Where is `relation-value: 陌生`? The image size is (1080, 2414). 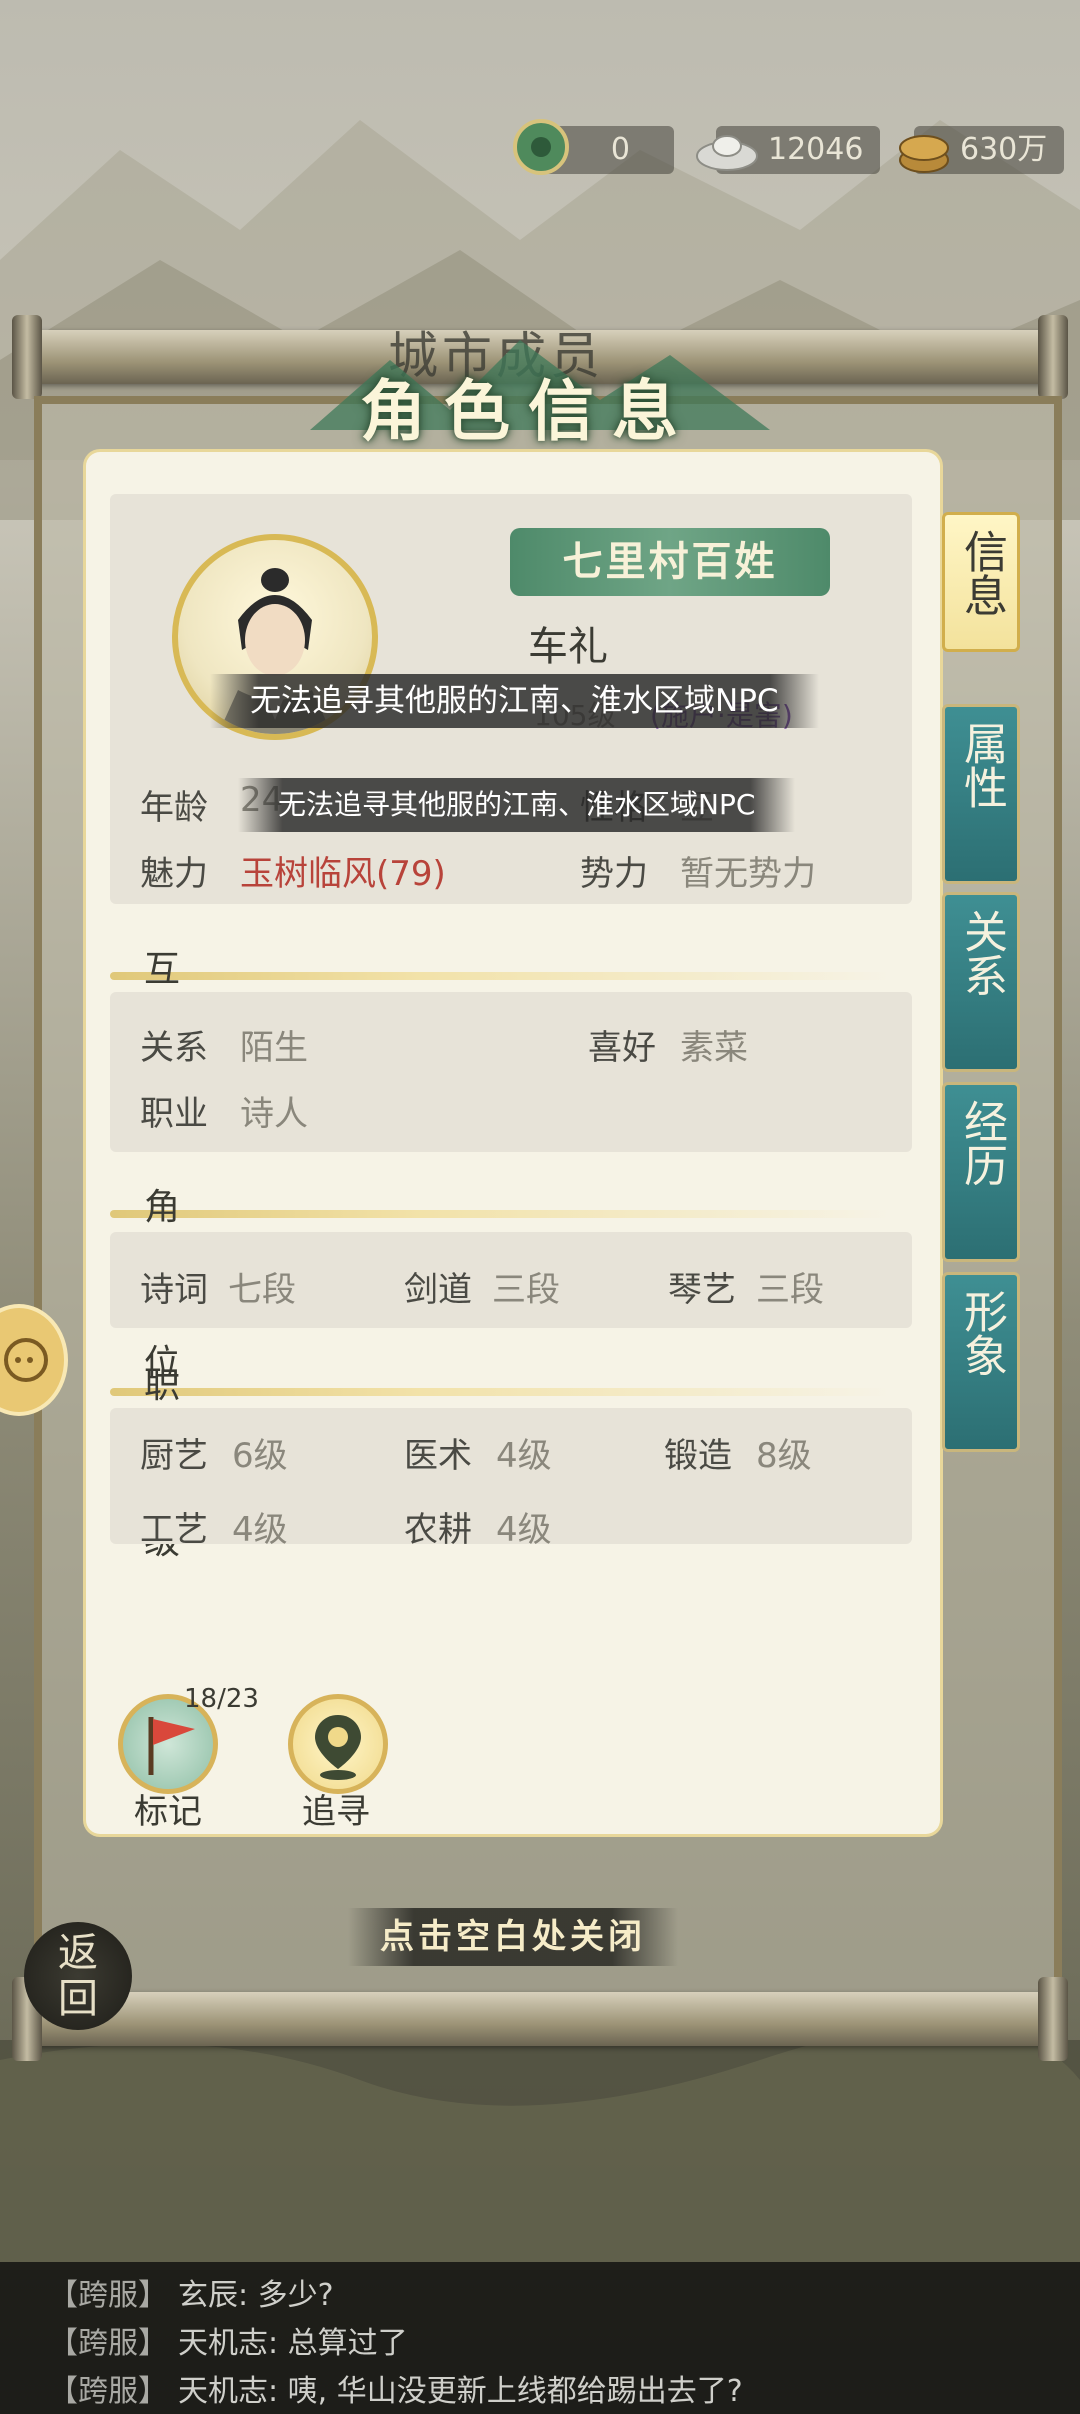
relation-value: 陌生 is located at coordinates (274, 1048).